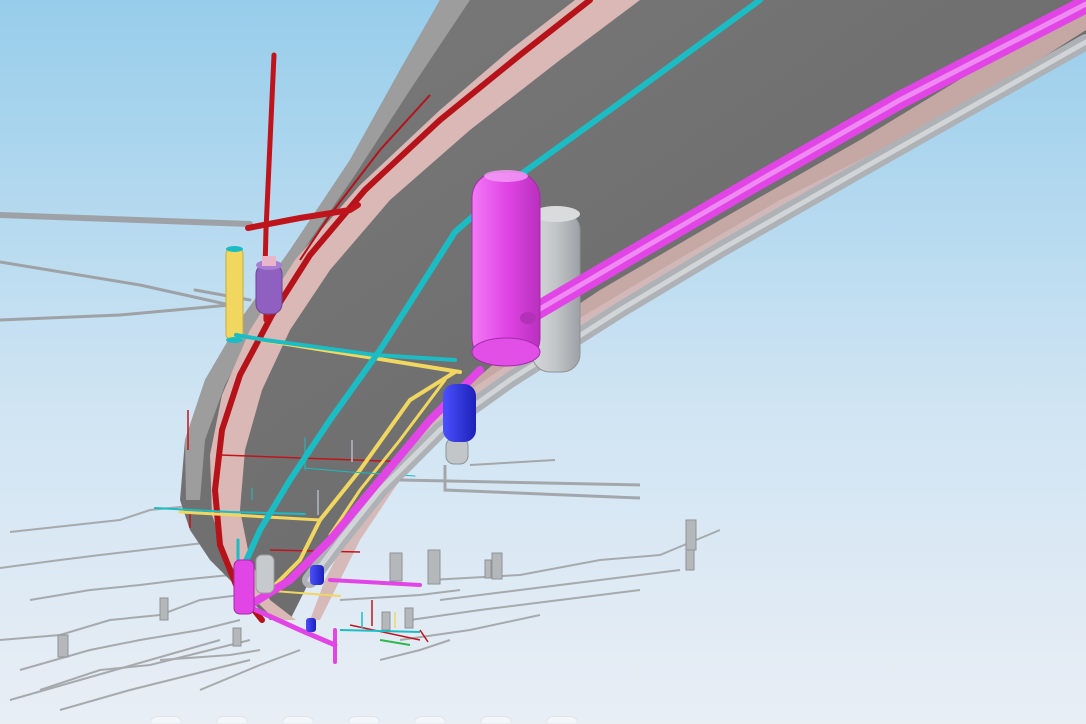 The width and height of the screenshot is (1086, 724). I want to click on storage-tank, so click(269, 285).